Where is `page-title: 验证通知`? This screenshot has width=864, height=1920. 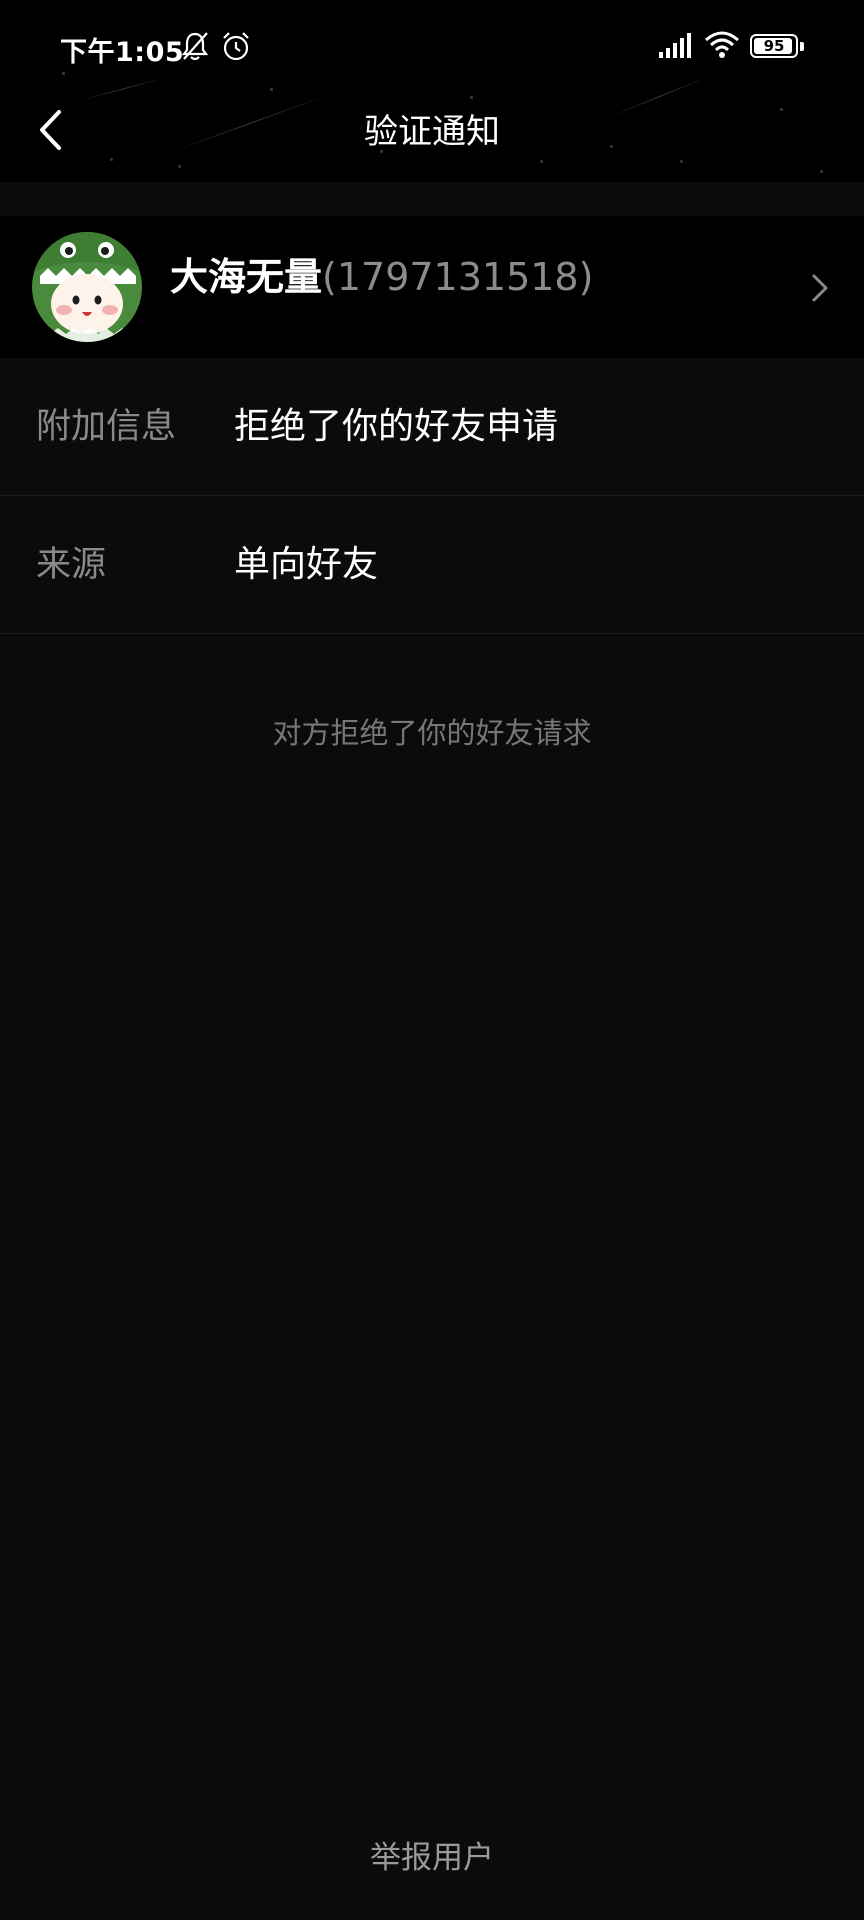
page-title: 验证通知 is located at coordinates (432, 132).